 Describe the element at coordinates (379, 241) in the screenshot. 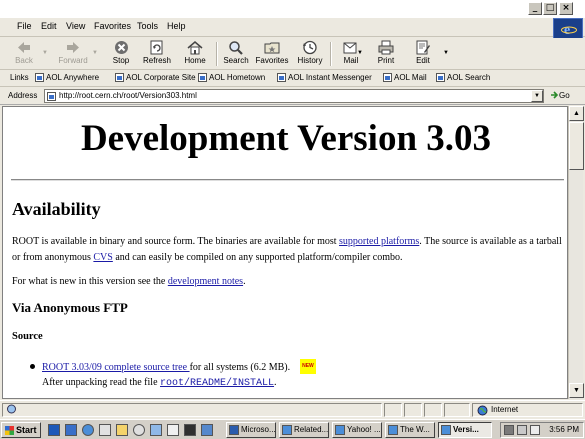

I see `supported-platforms-link: supported platforms` at that location.